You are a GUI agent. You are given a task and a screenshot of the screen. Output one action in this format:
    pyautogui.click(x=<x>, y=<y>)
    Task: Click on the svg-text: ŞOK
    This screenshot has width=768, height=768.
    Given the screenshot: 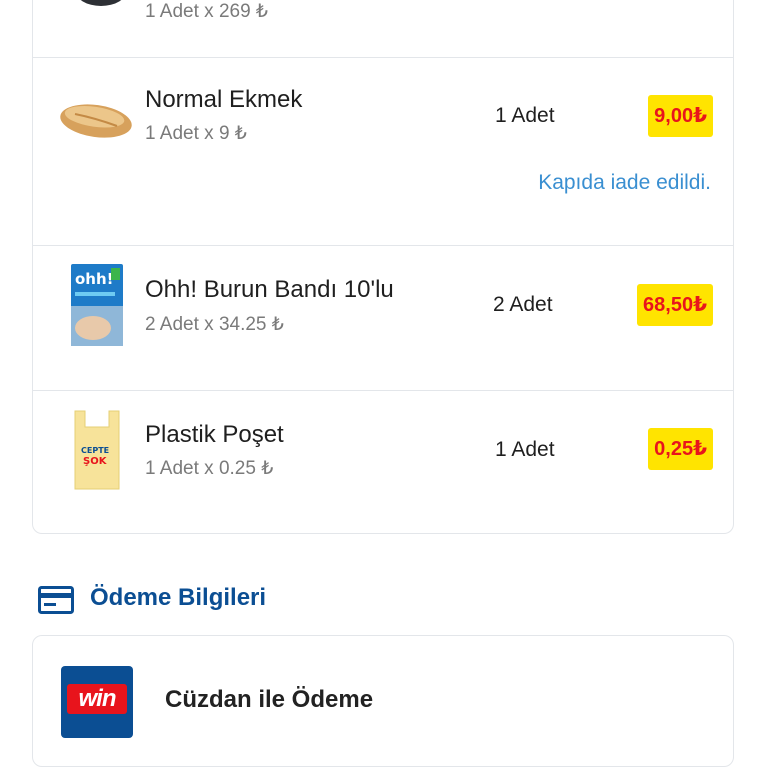 What is the action you would take?
    pyautogui.click(x=95, y=461)
    